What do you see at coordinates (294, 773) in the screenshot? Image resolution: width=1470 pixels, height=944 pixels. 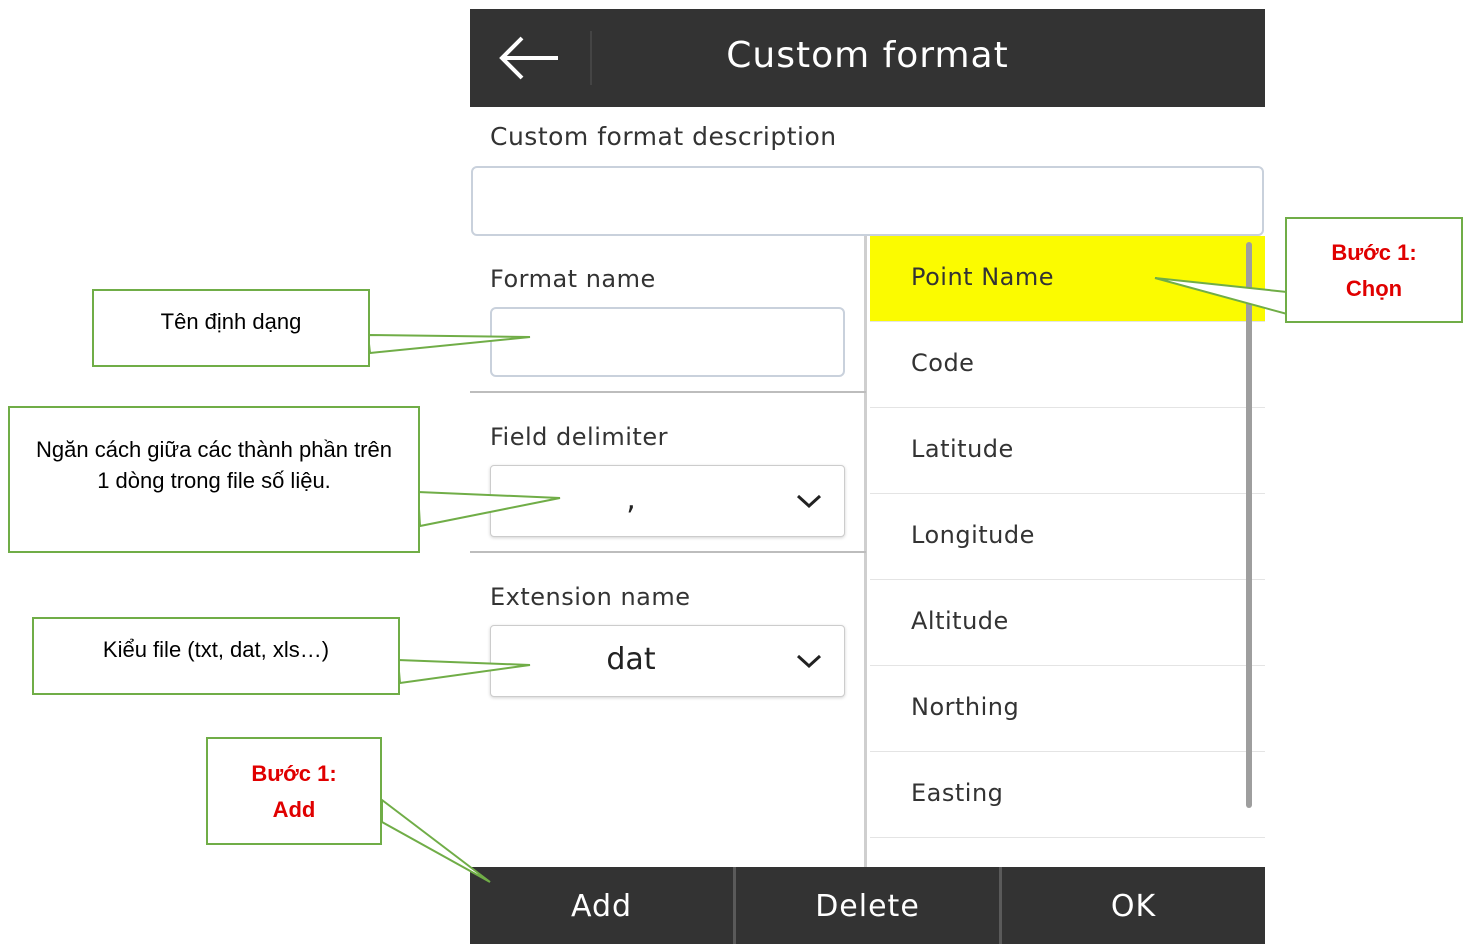 I see `callout-step-add-line1: Bước 1:` at bounding box center [294, 773].